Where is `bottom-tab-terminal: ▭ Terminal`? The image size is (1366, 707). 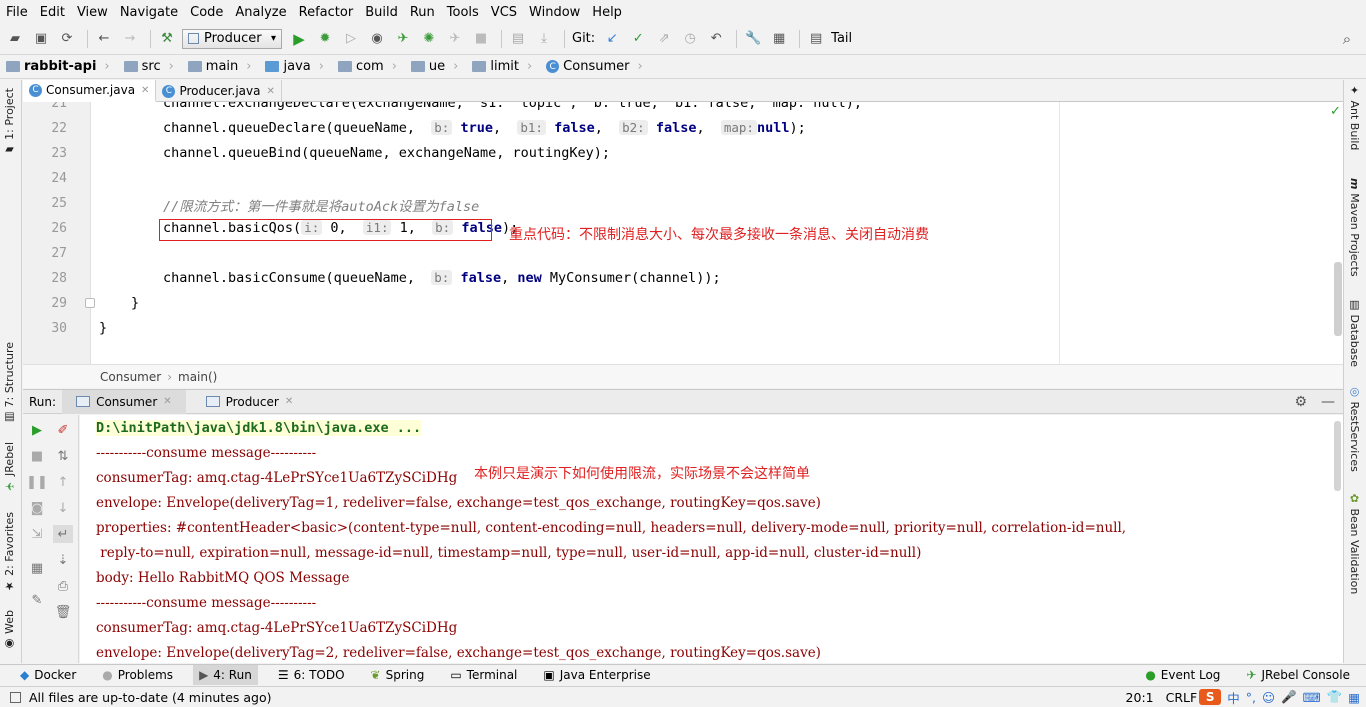 bottom-tab-terminal: ▭ Terminal is located at coordinates (483, 675).